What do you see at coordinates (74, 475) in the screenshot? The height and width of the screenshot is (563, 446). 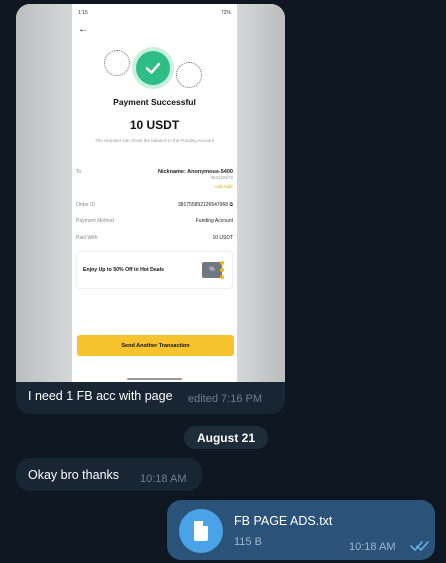 I see `message-text: Okay bro thanks` at bounding box center [74, 475].